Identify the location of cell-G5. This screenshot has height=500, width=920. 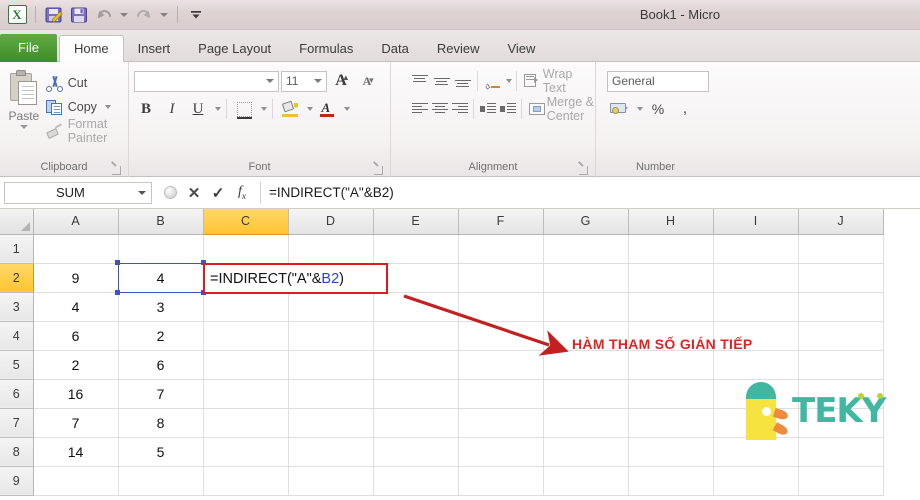
(586, 365).